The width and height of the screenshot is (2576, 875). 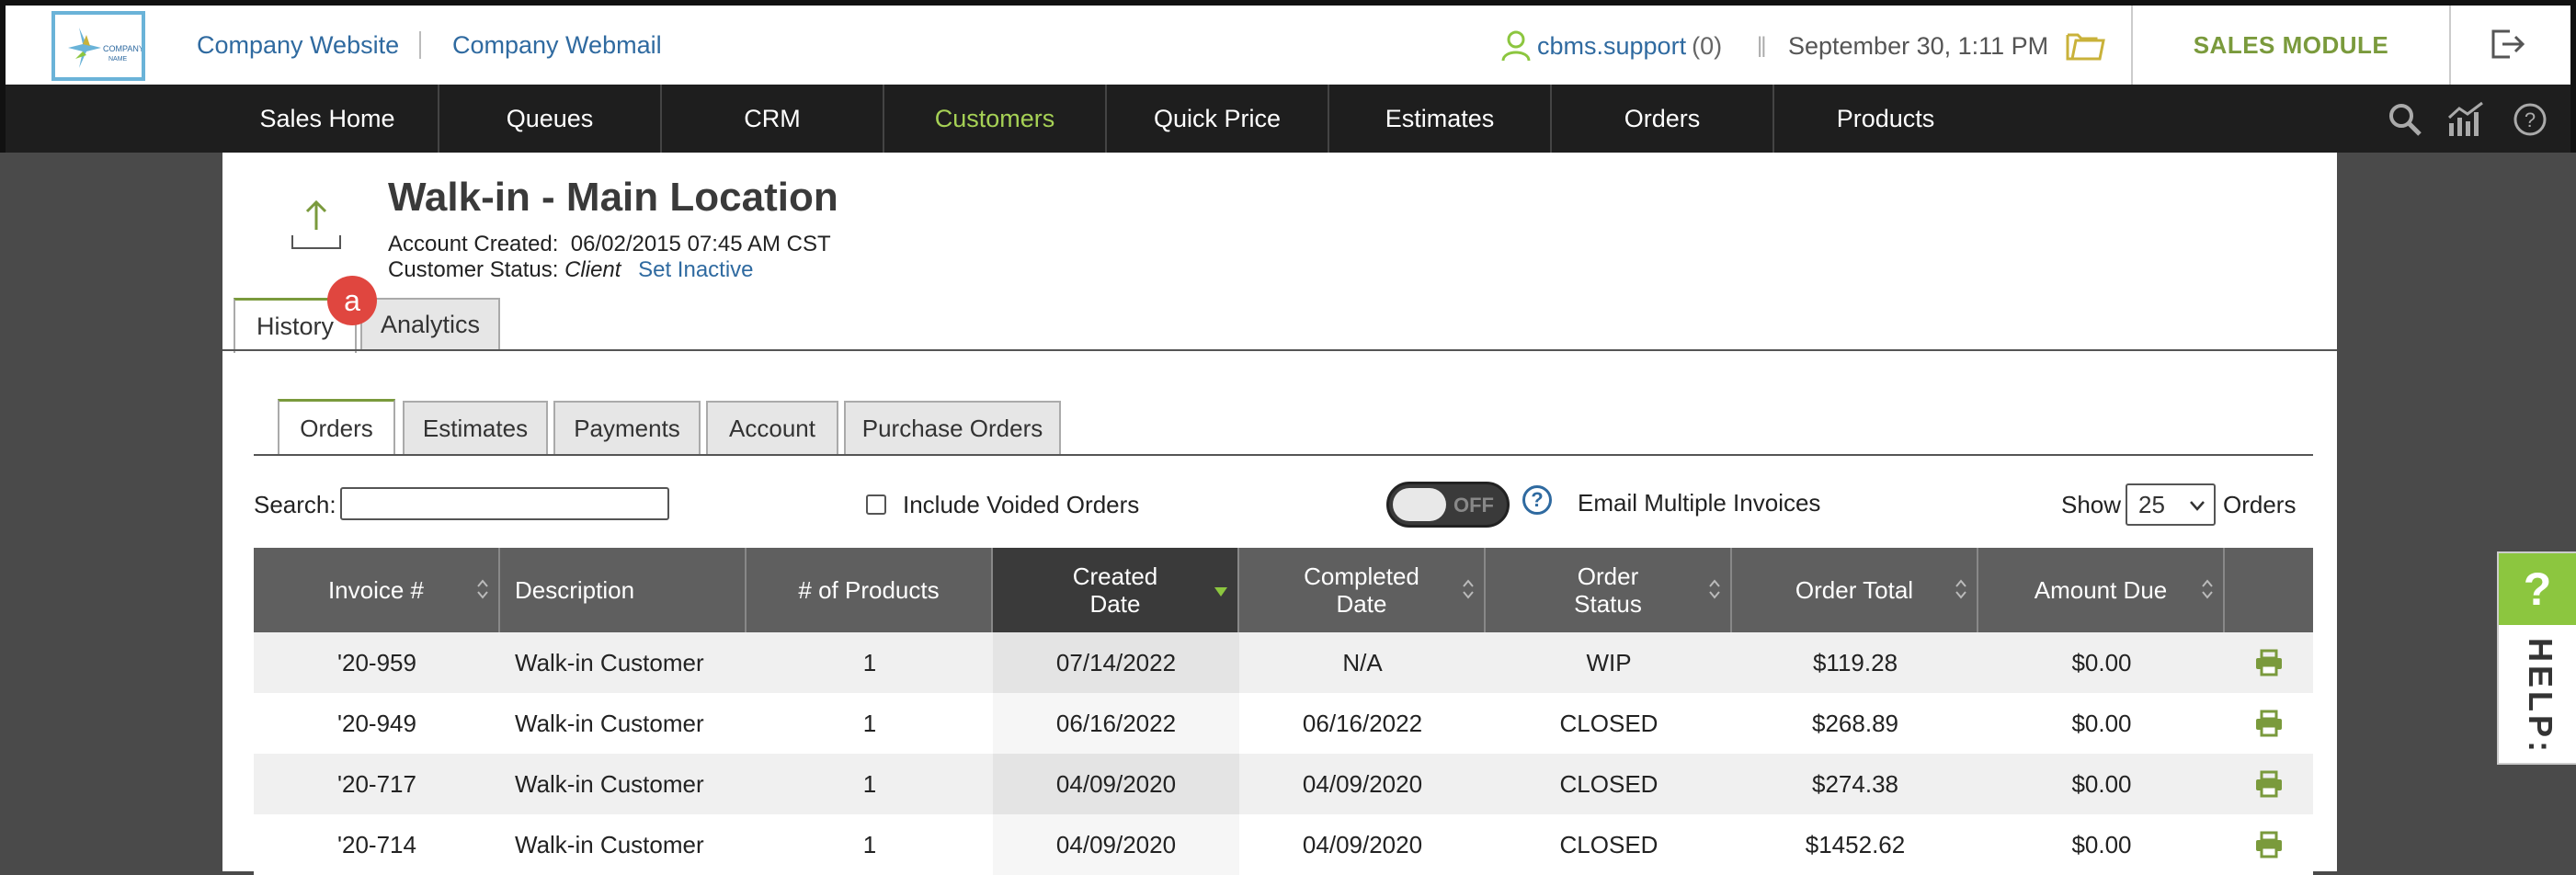 What do you see at coordinates (2465, 120) in the screenshot?
I see `analytics-icon` at bounding box center [2465, 120].